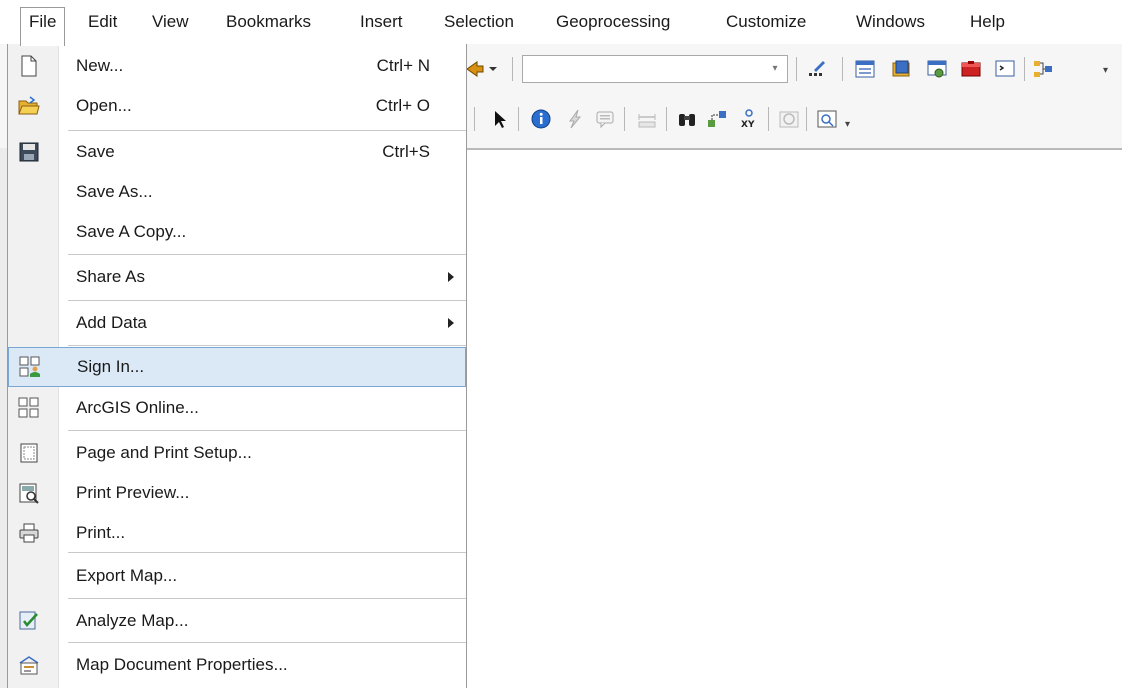 Image resolution: width=1122 pixels, height=688 pixels. Describe the element at coordinates (766, 22) in the screenshot. I see `menu-customize: Customize` at that location.